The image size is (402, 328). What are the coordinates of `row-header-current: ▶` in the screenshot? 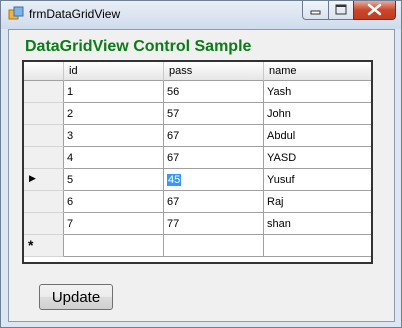 It's located at (44, 180).